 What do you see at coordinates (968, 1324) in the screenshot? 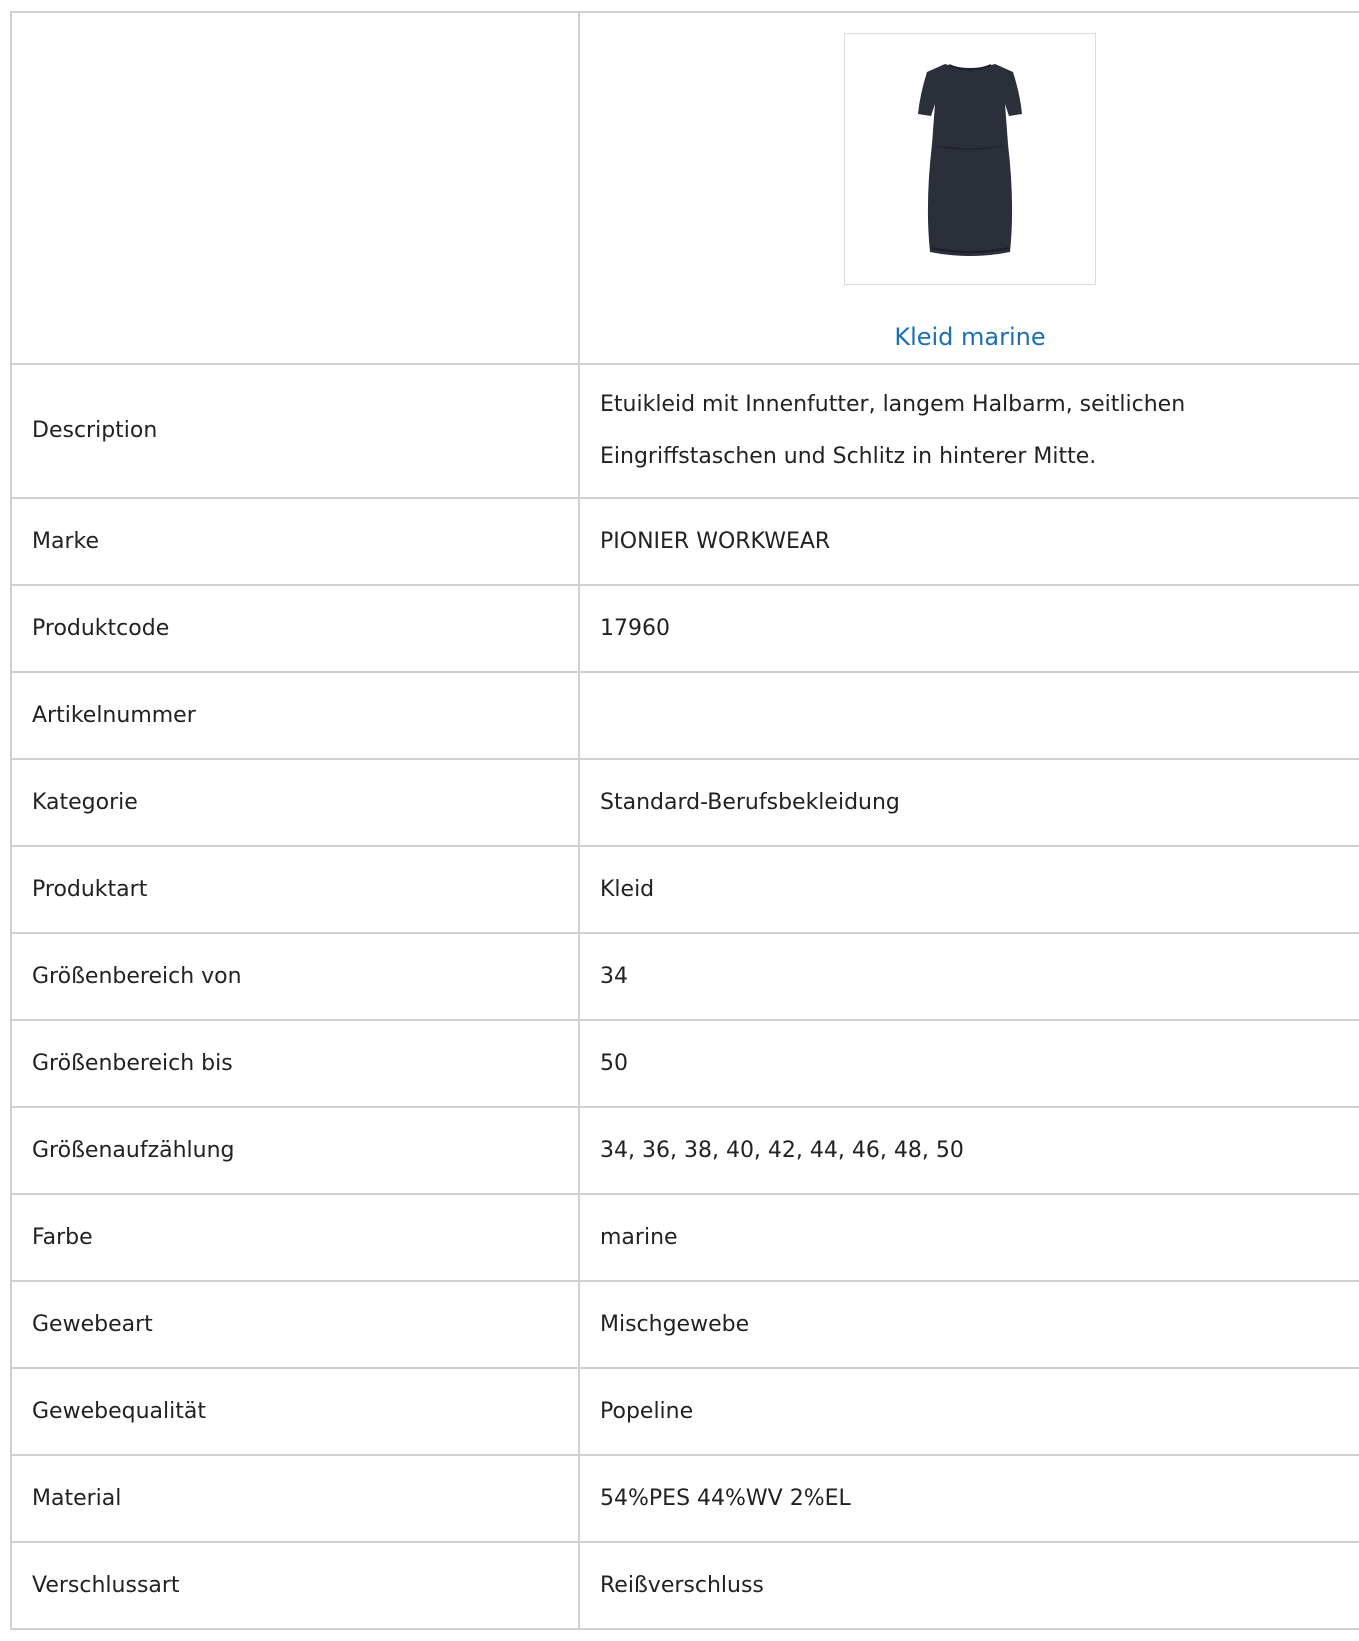
I see `spec-value: Mischgewebe` at bounding box center [968, 1324].